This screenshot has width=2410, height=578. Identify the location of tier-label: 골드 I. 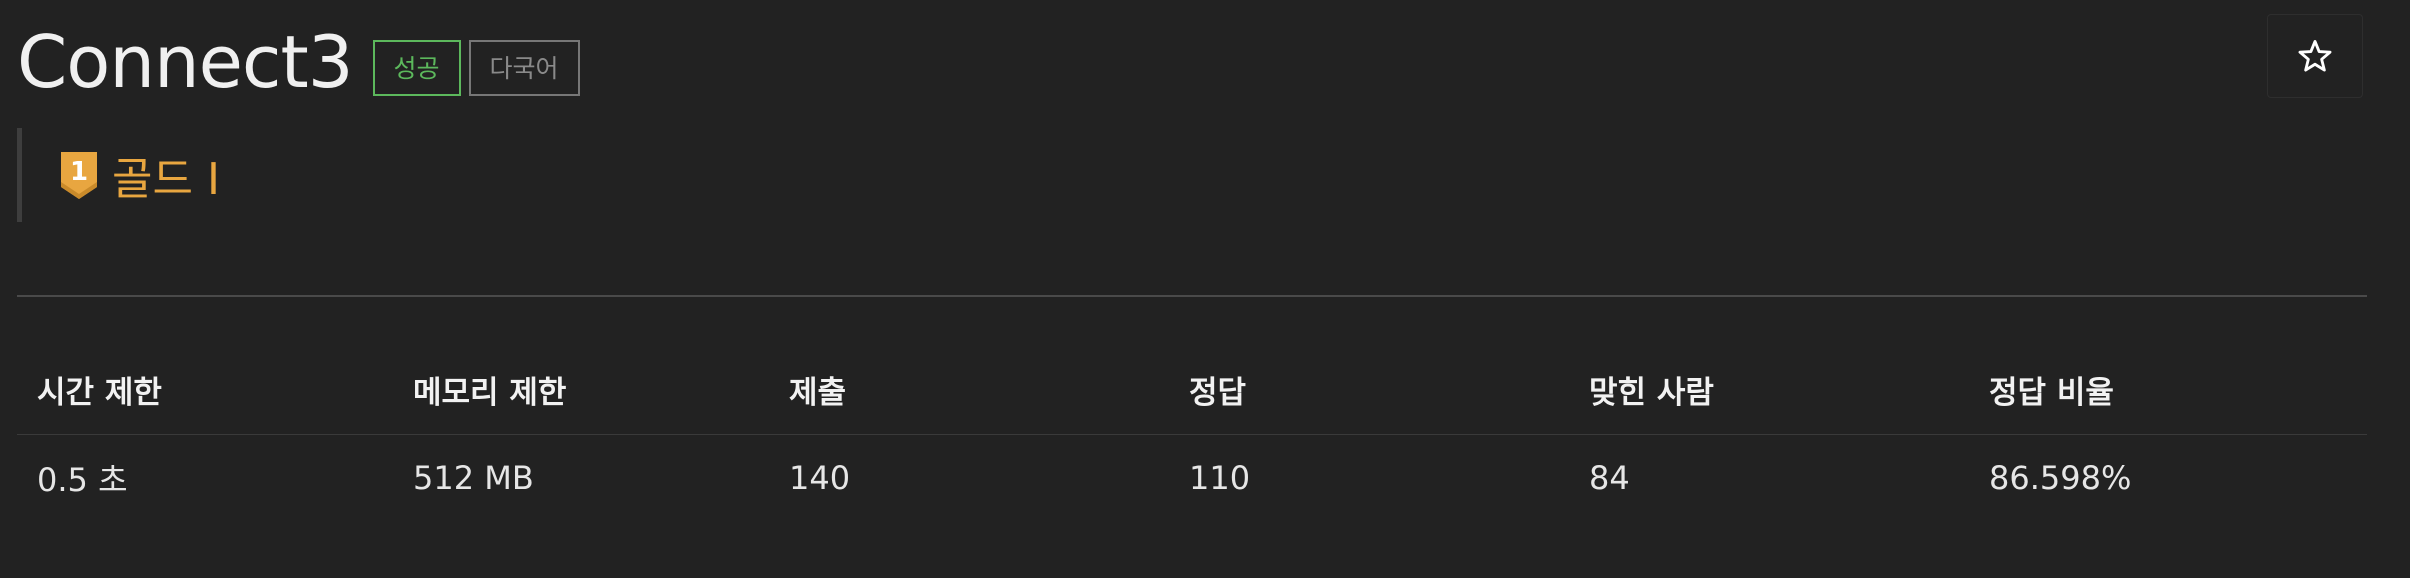
(166, 175).